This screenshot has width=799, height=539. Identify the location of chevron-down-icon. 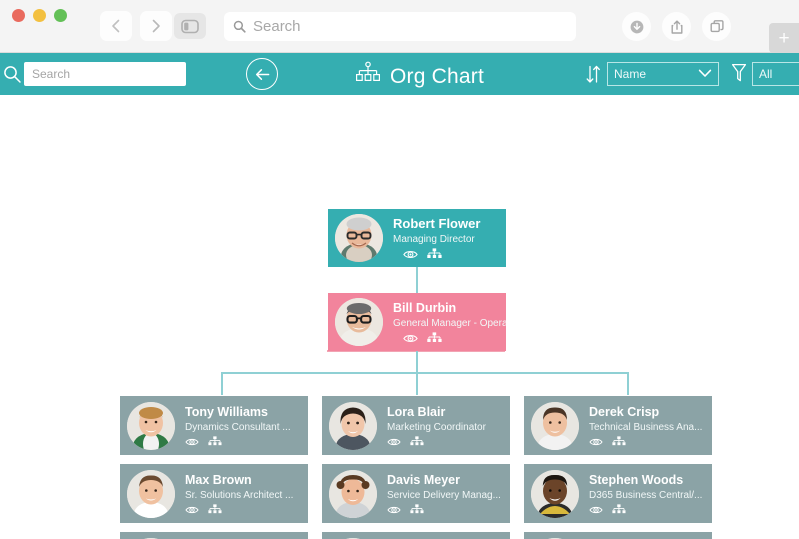
(705, 74).